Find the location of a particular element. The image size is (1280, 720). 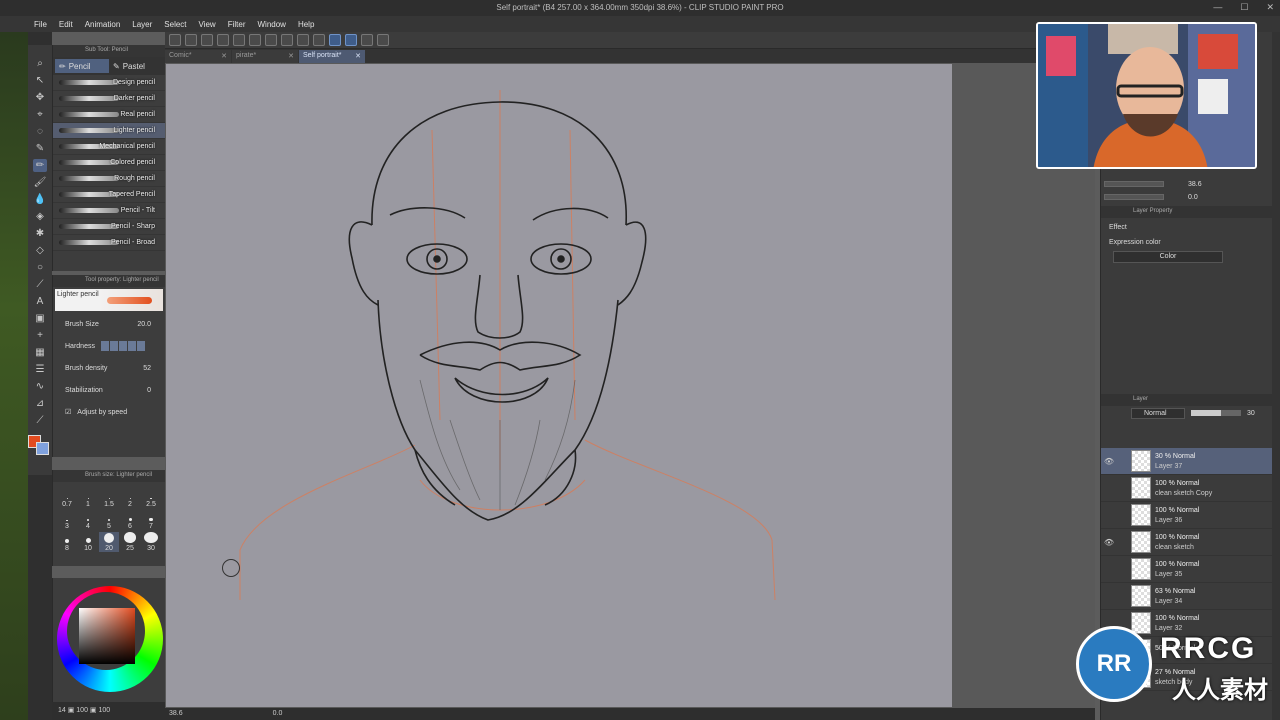

subtool-item: Design pencil is located at coordinates (109, 83).